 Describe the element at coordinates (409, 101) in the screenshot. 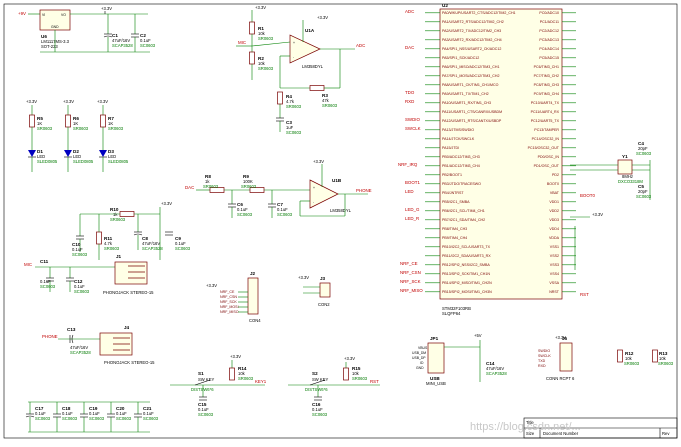

I see `svg-text: RXD` at that location.